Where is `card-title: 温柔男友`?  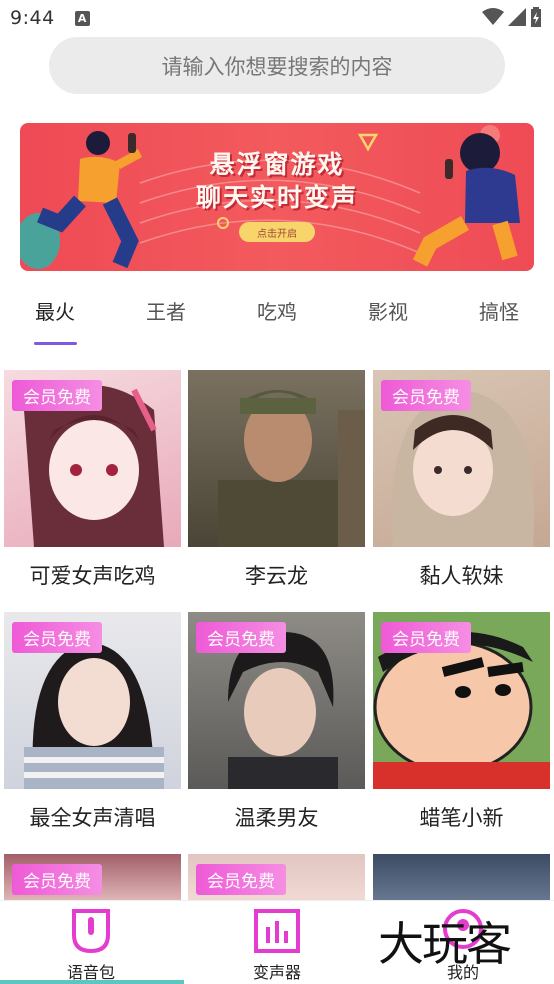
card-title: 温柔男友 is located at coordinates (276, 818).